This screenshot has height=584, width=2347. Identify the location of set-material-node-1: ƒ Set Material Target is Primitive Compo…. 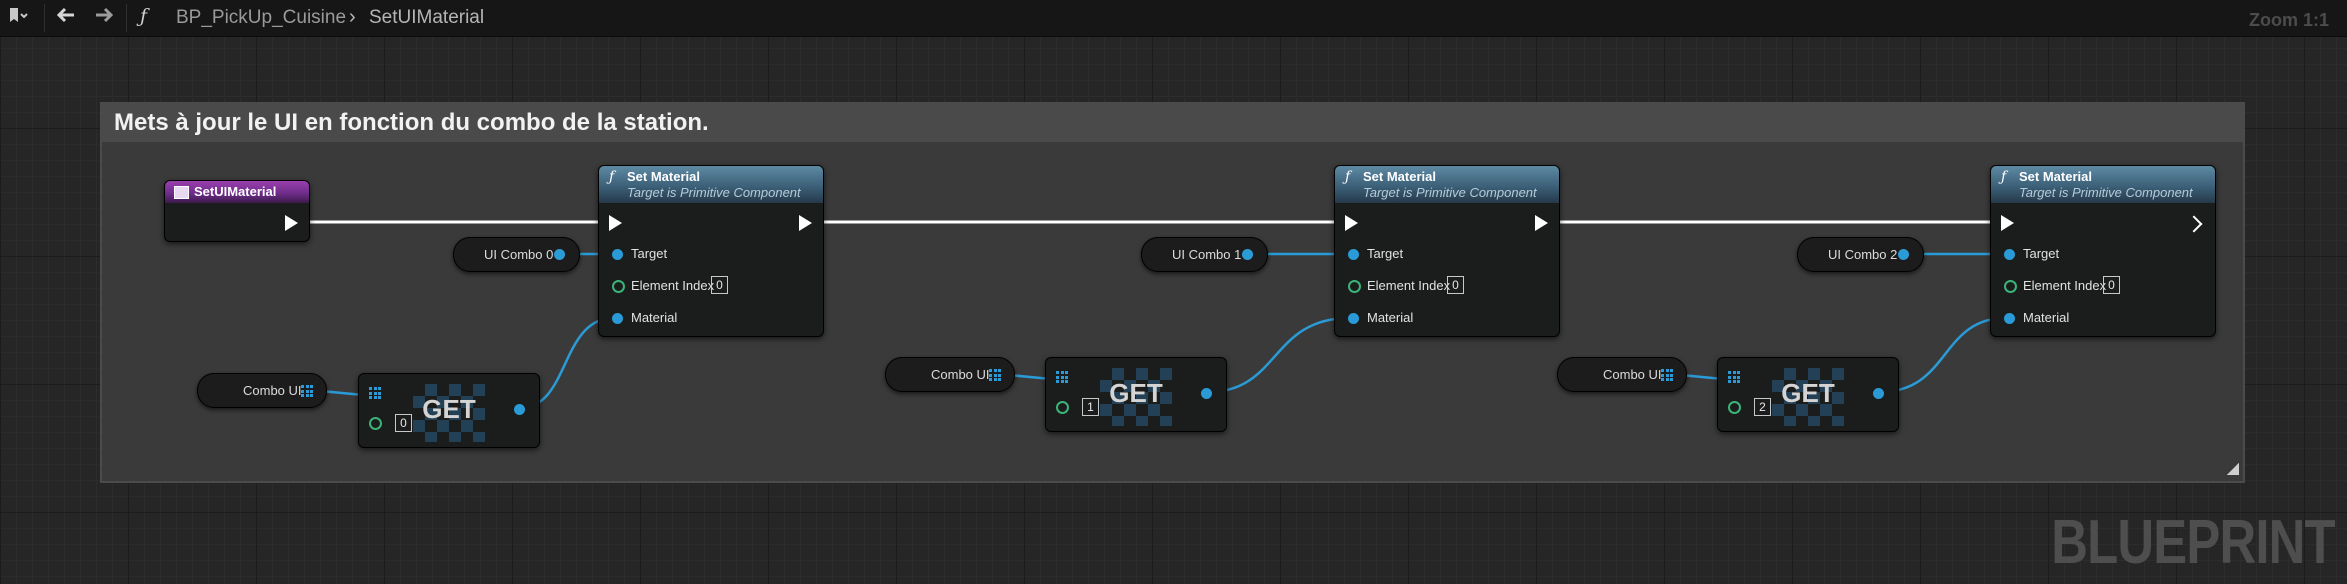
(711, 251).